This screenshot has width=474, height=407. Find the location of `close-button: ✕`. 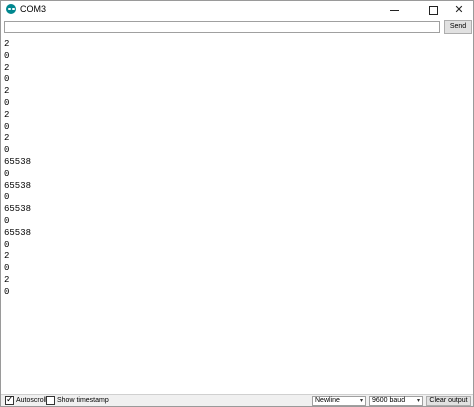

close-button: ✕ is located at coordinates (459, 10).